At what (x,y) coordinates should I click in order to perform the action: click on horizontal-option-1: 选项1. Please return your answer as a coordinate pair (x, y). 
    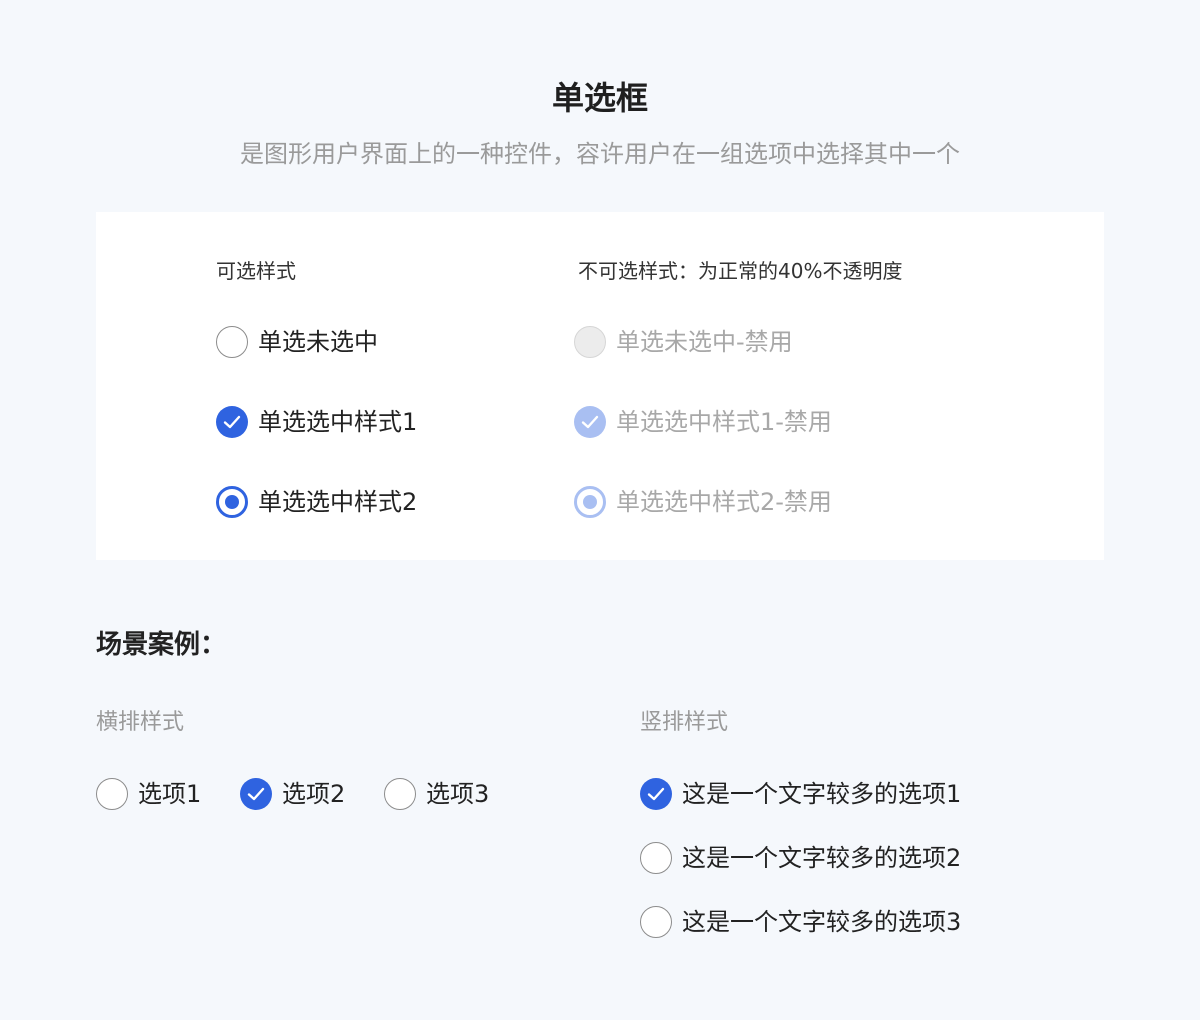
    Looking at the image, I should click on (148, 794).